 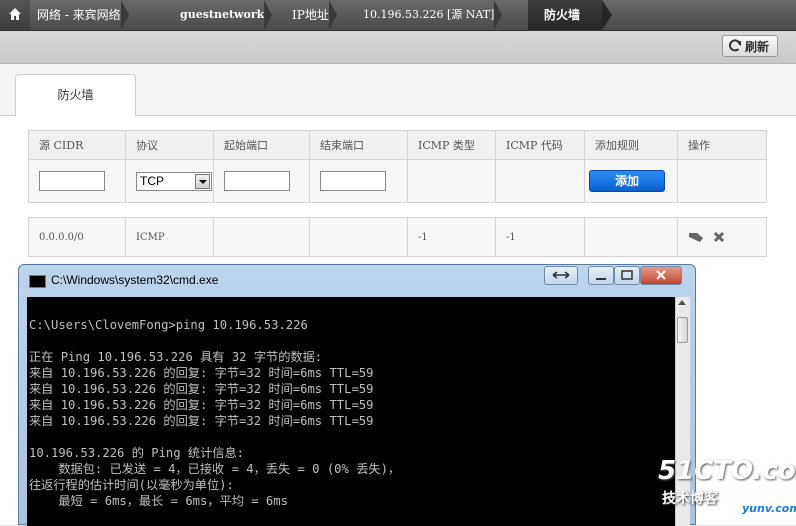 What do you see at coordinates (727, 471) in the screenshot?
I see `watermark-logo: 51CTO.com` at bounding box center [727, 471].